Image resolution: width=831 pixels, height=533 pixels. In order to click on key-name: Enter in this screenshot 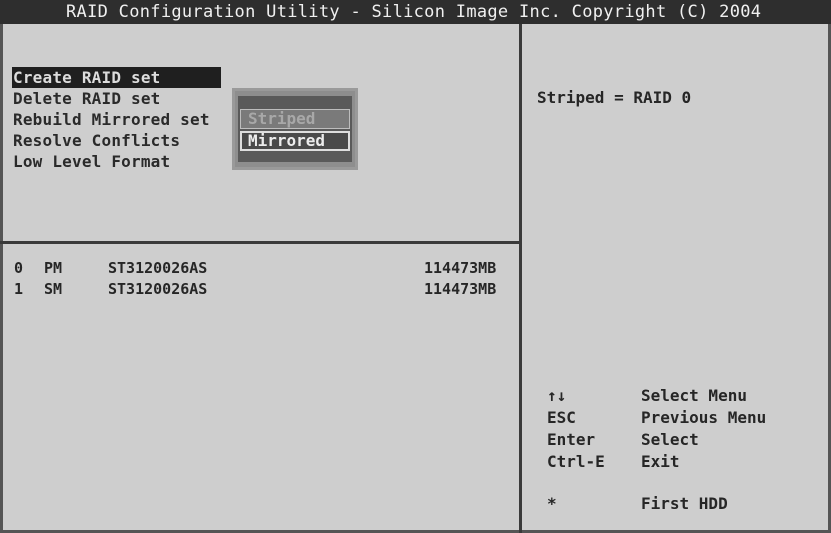, I will do `click(571, 439)`.